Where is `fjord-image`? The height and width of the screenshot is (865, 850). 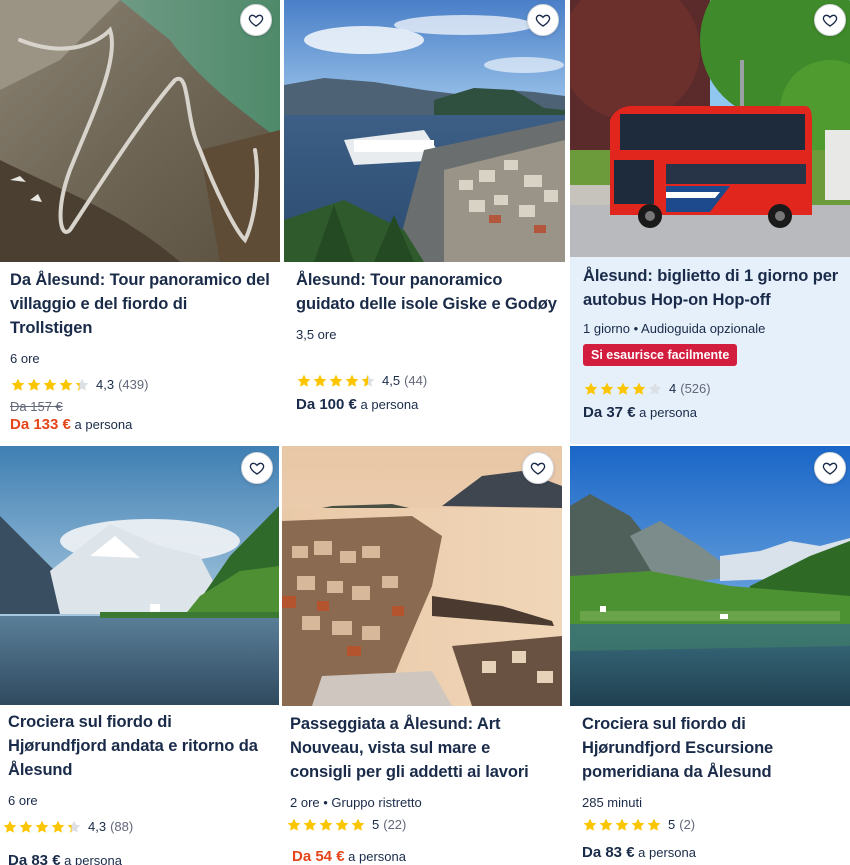
fjord-image is located at coordinates (139, 575).